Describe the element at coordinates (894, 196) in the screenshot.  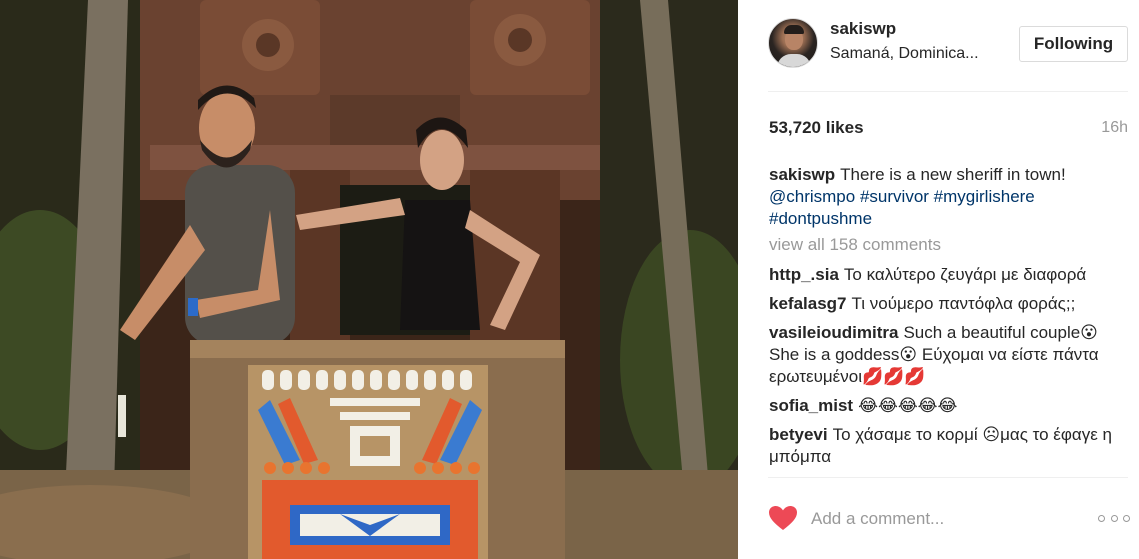
I see `hashtag-link: #survivor` at that location.